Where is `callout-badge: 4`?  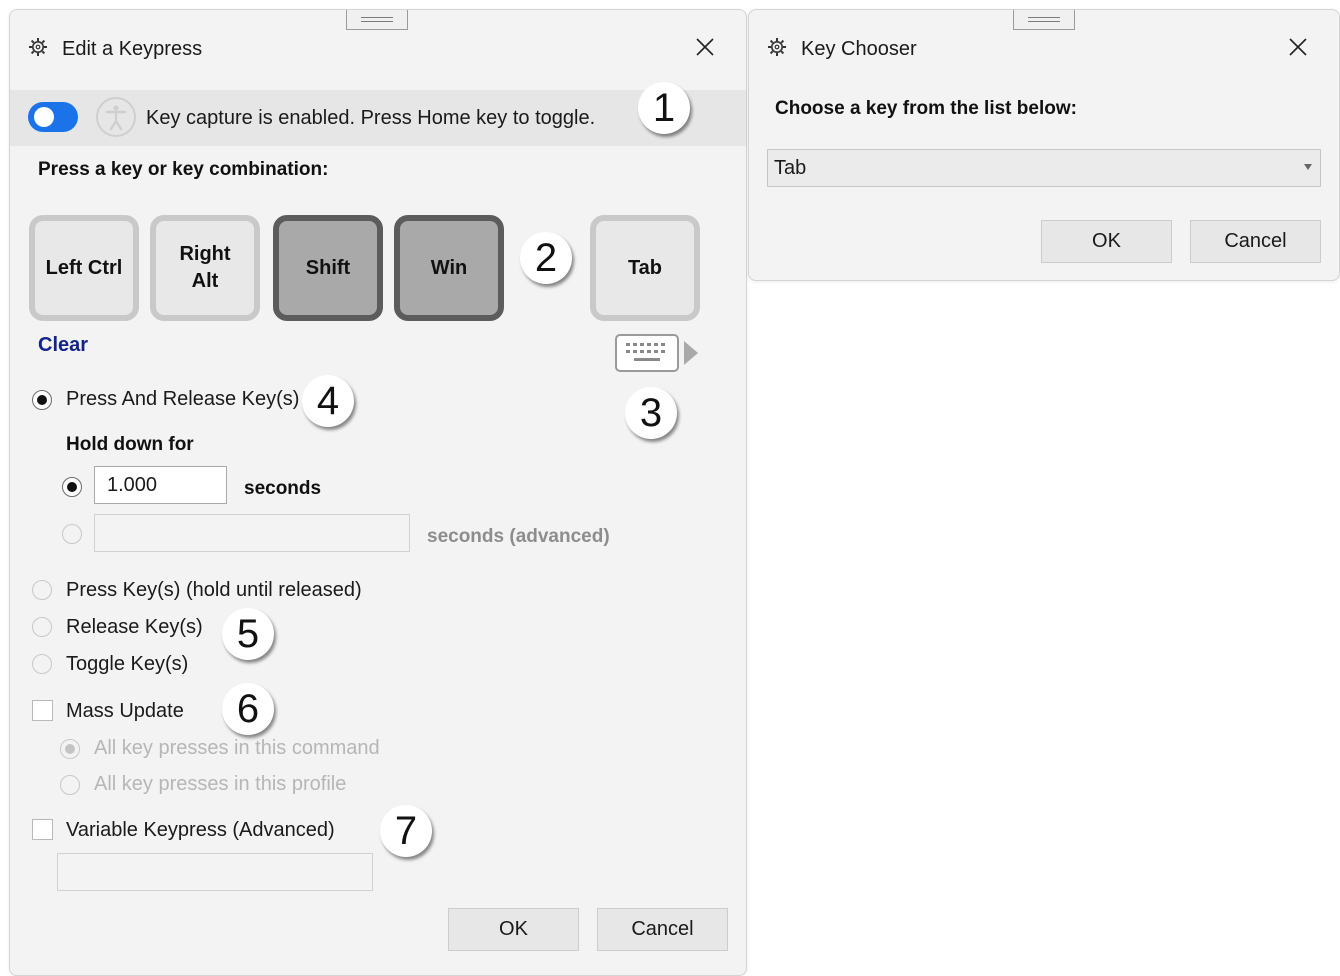 callout-badge: 4 is located at coordinates (328, 401).